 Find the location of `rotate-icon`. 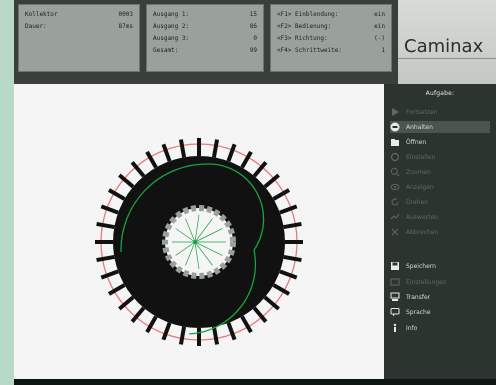

rotate-icon is located at coordinates (395, 202).